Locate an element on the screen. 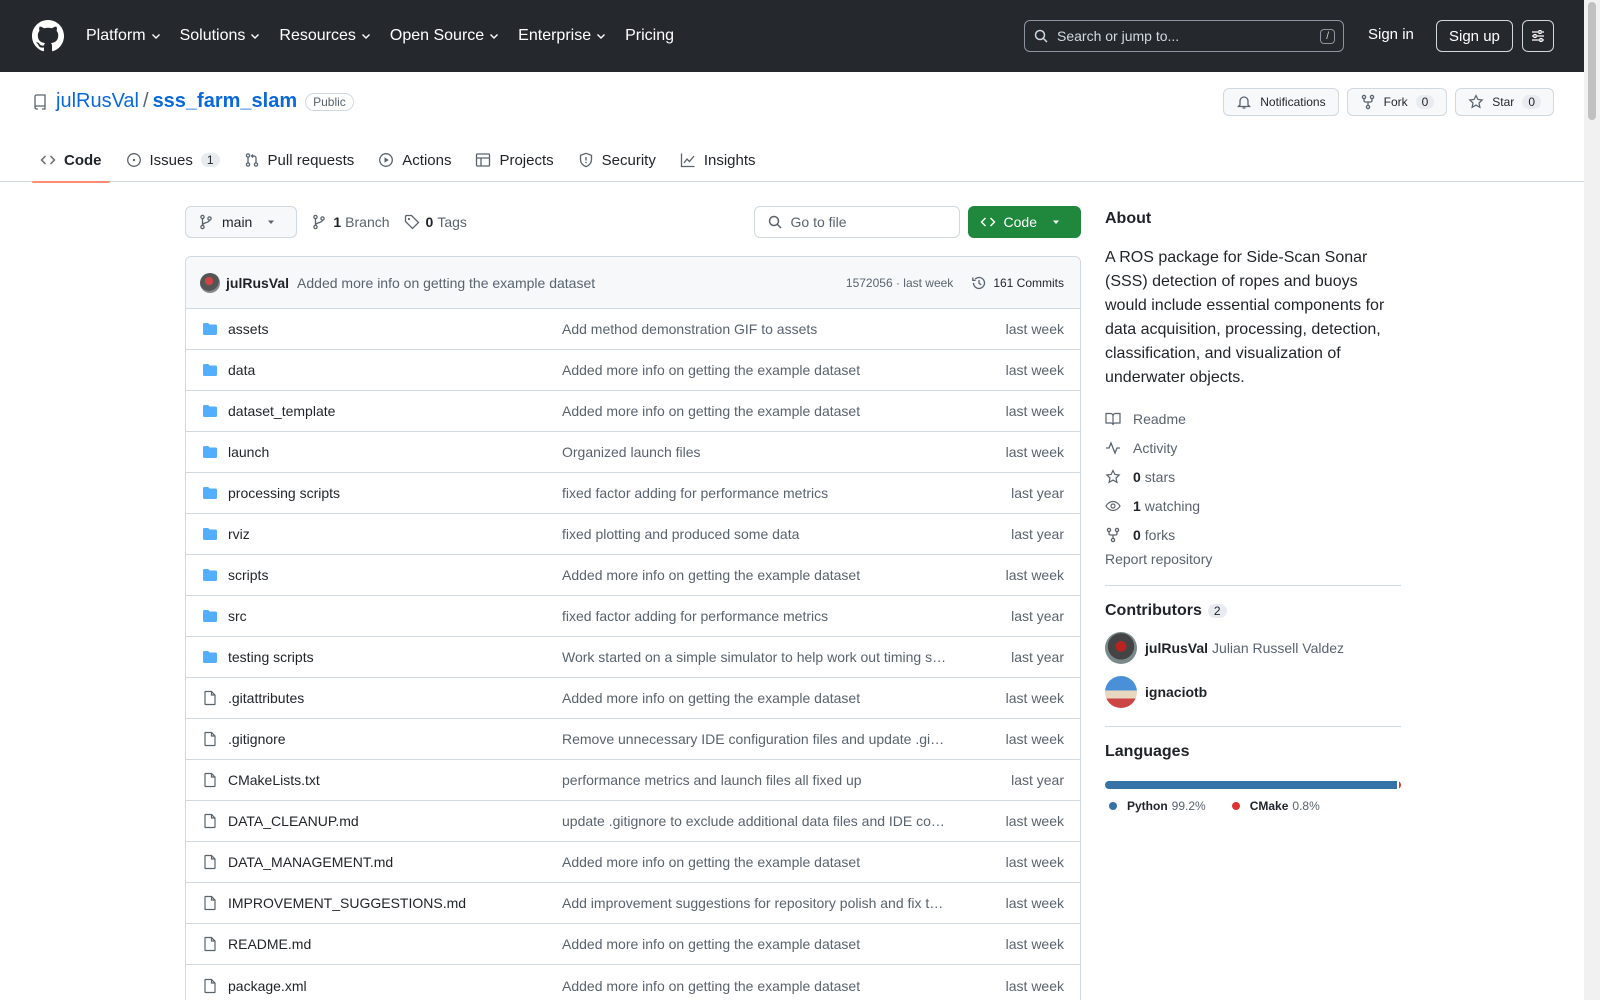 Image resolution: width=1600 pixels, height=1000 pixels. file-name-link: launch is located at coordinates (395, 452).